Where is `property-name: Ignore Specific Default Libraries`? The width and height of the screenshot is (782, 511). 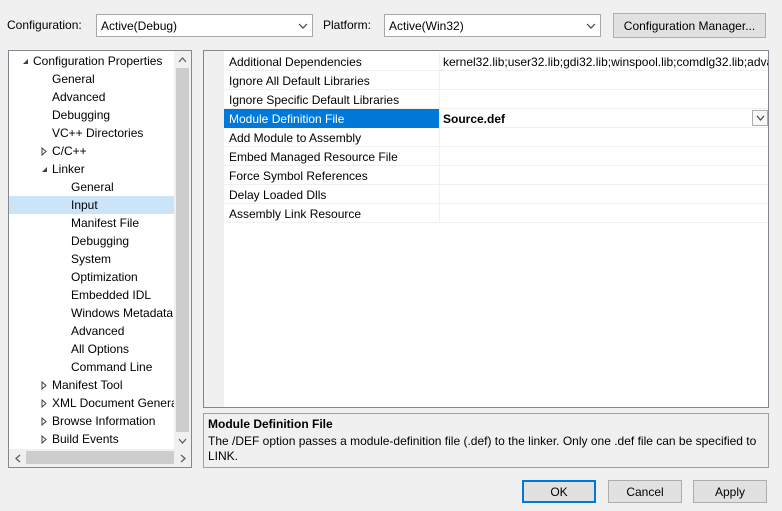
property-name: Ignore Specific Default Libraries is located at coordinates (332, 99).